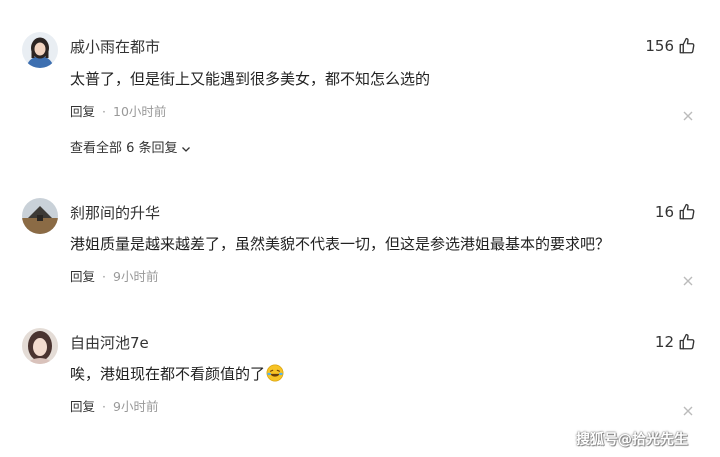 The width and height of the screenshot is (720, 457). I want to click on like-count: 16, so click(664, 212).